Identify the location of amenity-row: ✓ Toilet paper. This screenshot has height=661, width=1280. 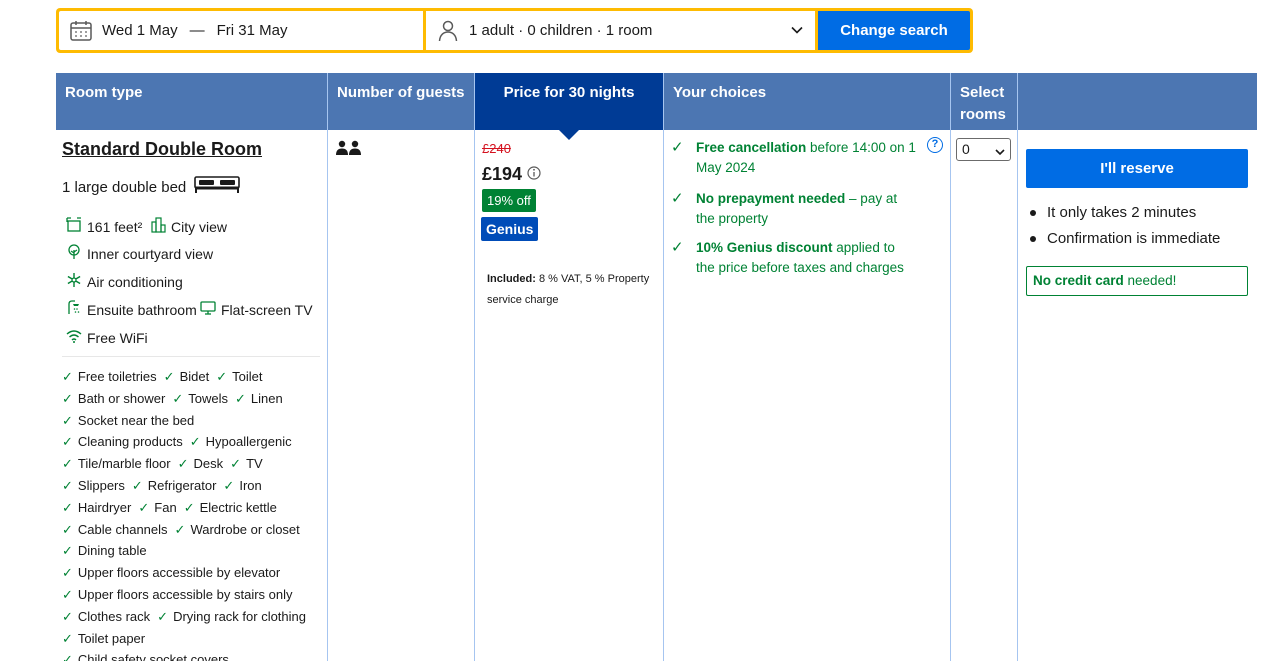
(193, 639).